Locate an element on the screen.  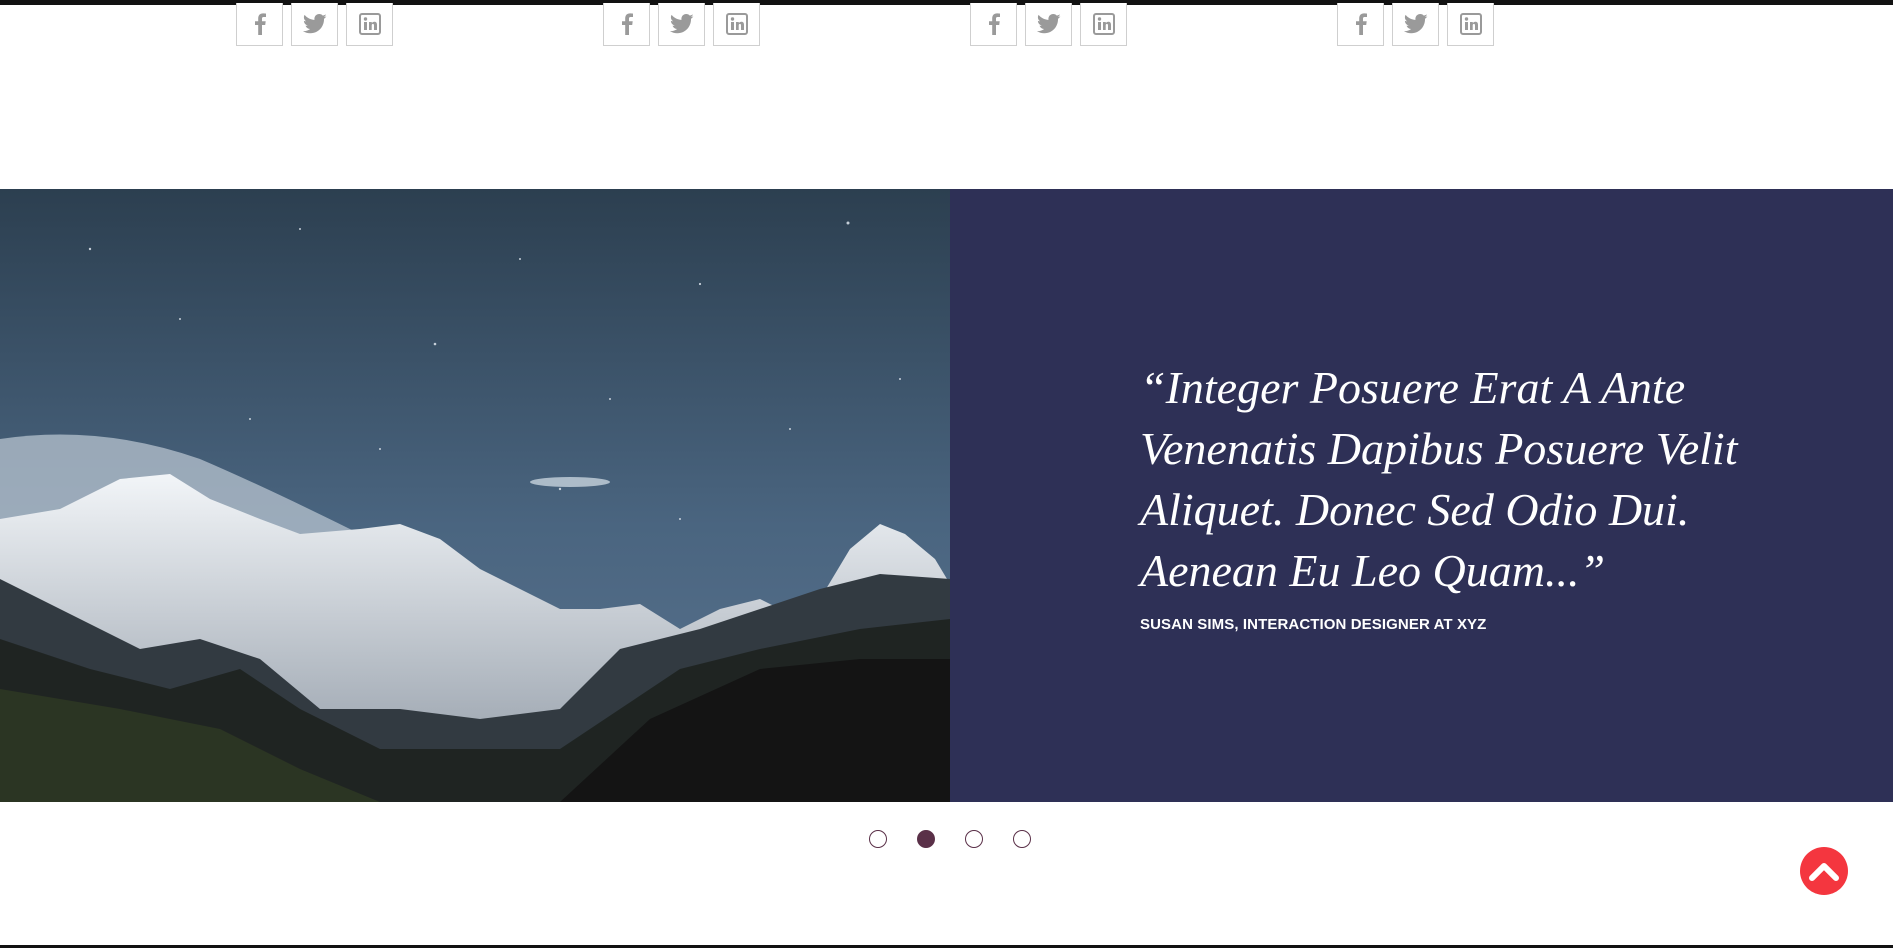
scroll-to-top-button is located at coordinates (1824, 871).